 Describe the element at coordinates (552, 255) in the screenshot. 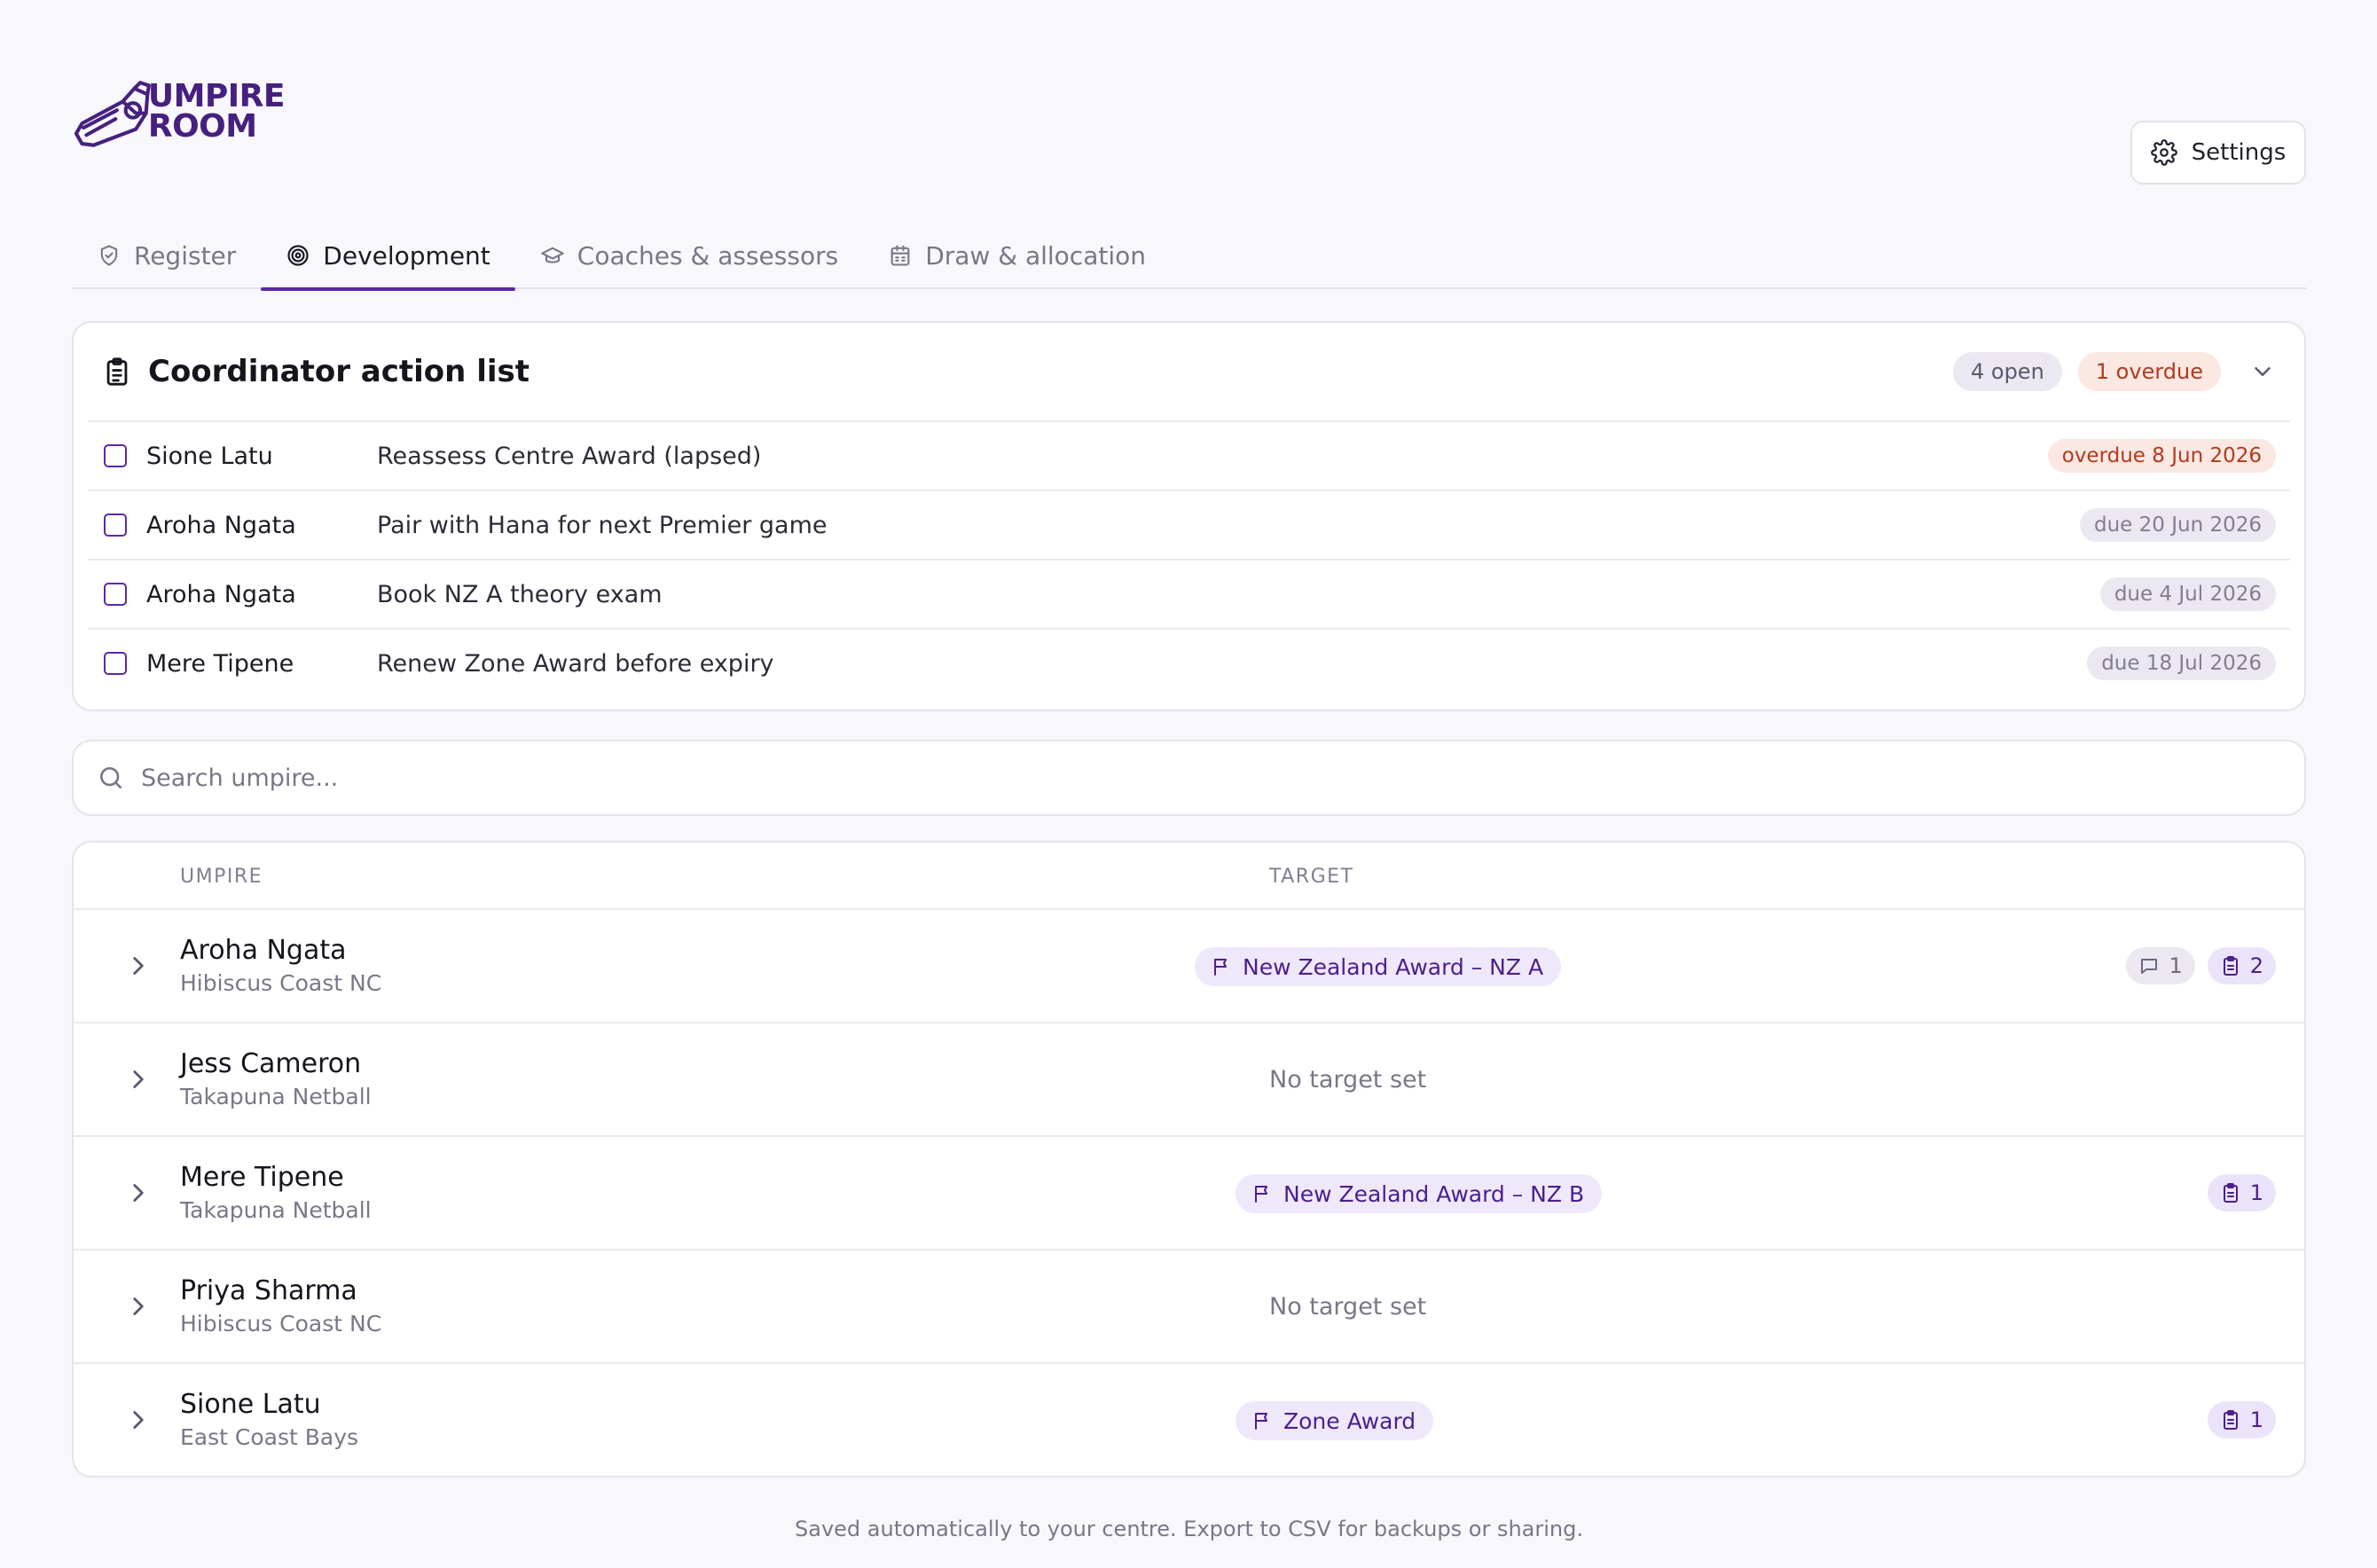

I see `graduation-cap-icon` at that location.